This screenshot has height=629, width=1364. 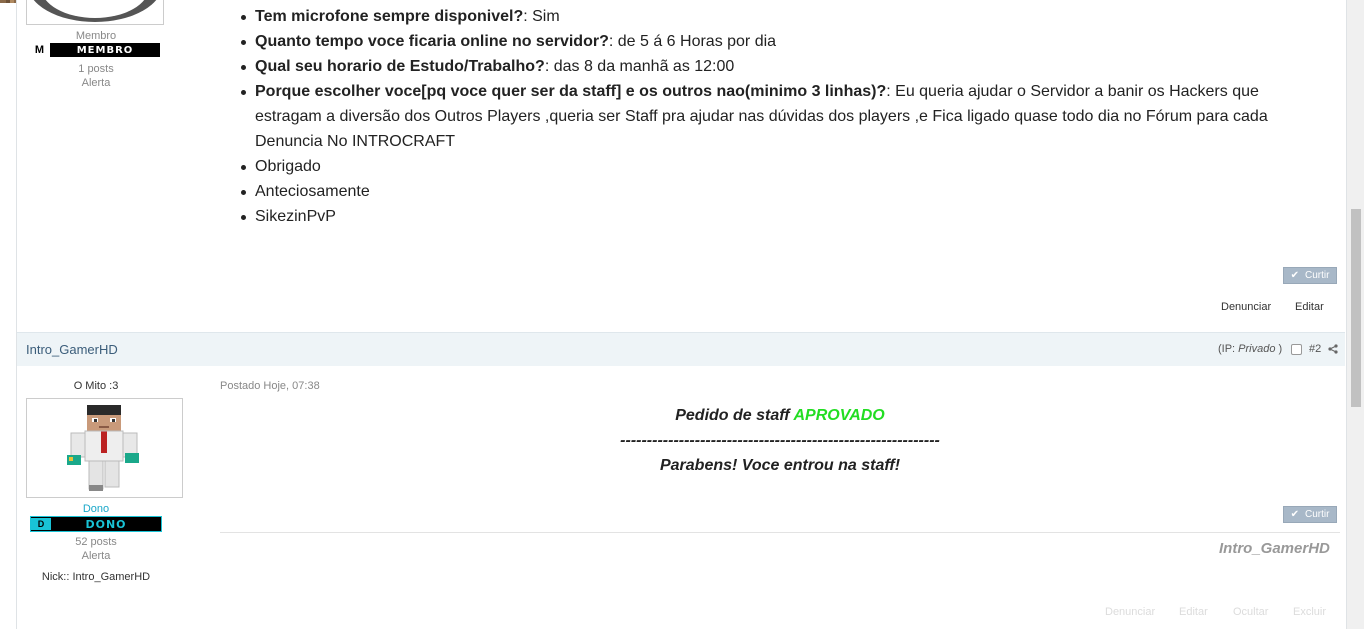 What do you see at coordinates (783, 216) in the screenshot?
I see `list-item: SikezinPvP` at bounding box center [783, 216].